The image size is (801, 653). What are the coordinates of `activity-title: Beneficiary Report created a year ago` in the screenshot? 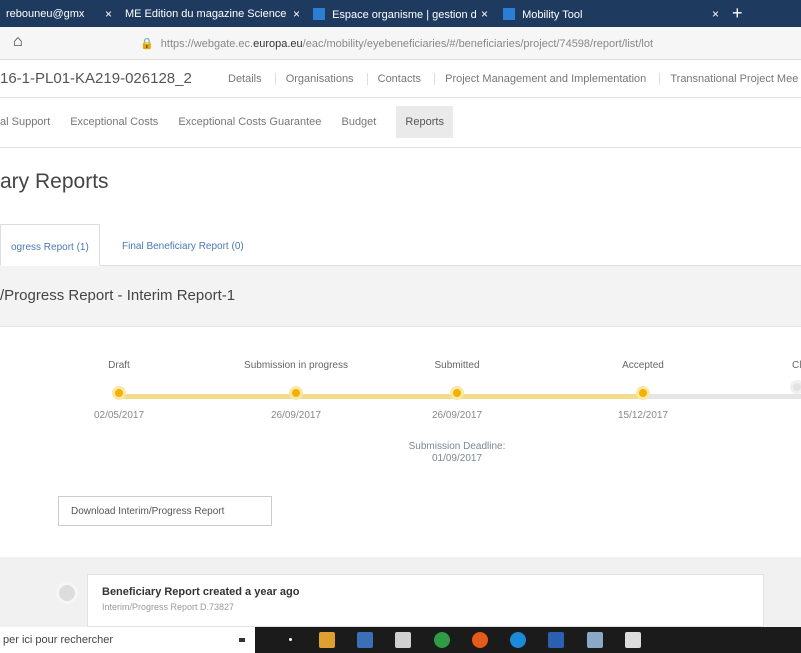 It's located at (201, 592).